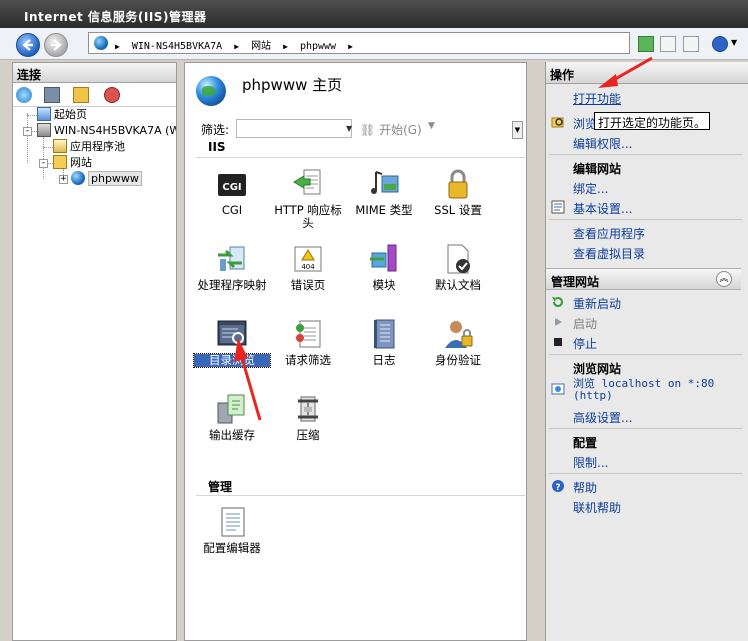  I want to click on browse-site-heading: 浏览网站, so click(597, 369).